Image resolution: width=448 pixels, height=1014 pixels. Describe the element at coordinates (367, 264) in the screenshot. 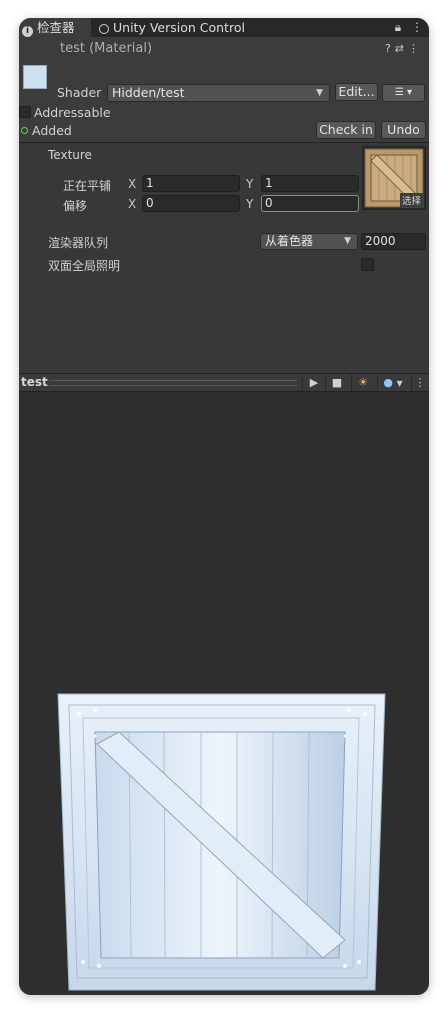

I see `double-sided-gi-checkbox` at that location.